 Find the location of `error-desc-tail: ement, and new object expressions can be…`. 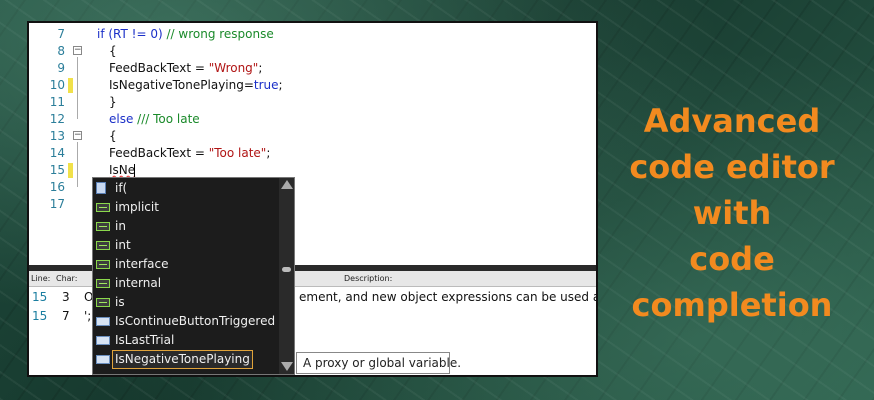

error-desc-tail: ement, and new object expressions can be… is located at coordinates (447, 297).